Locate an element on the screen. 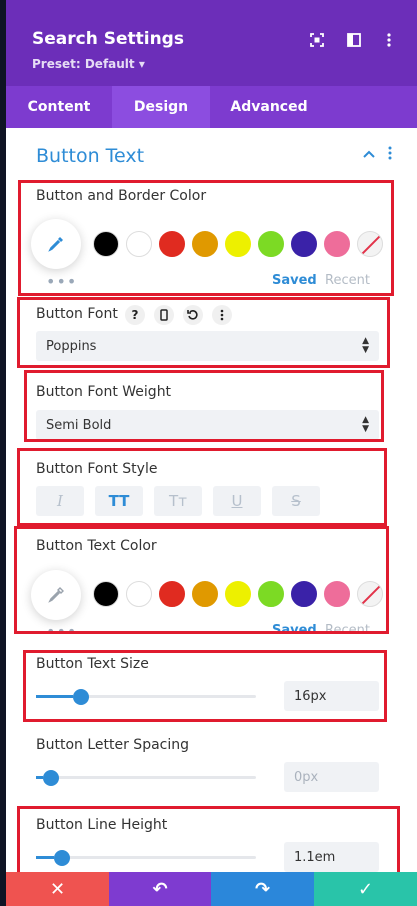 This screenshot has height=906, width=417. slider-handle is located at coordinates (50, 778).